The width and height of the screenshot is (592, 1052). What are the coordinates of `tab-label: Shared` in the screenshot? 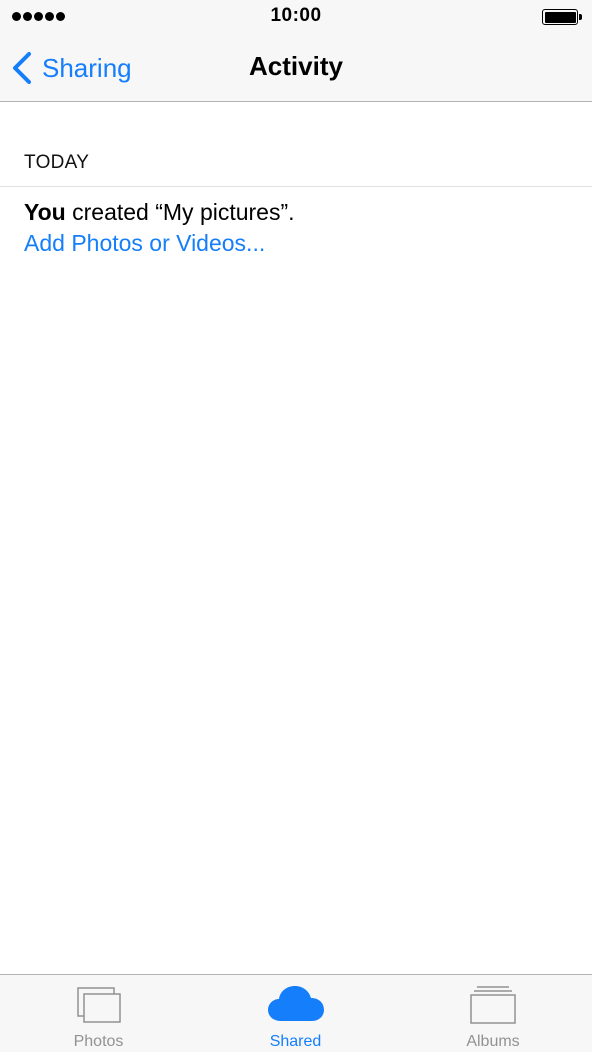 It's located at (295, 1041).